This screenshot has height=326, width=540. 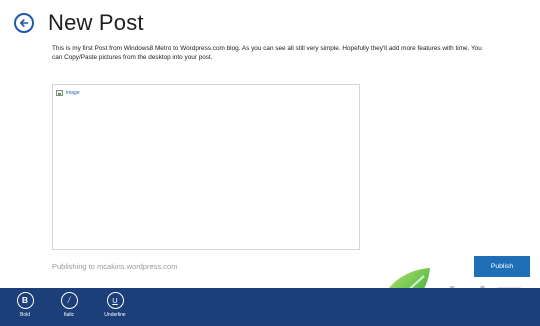 I want to click on image-placeholder-label: image, so click(x=73, y=93).